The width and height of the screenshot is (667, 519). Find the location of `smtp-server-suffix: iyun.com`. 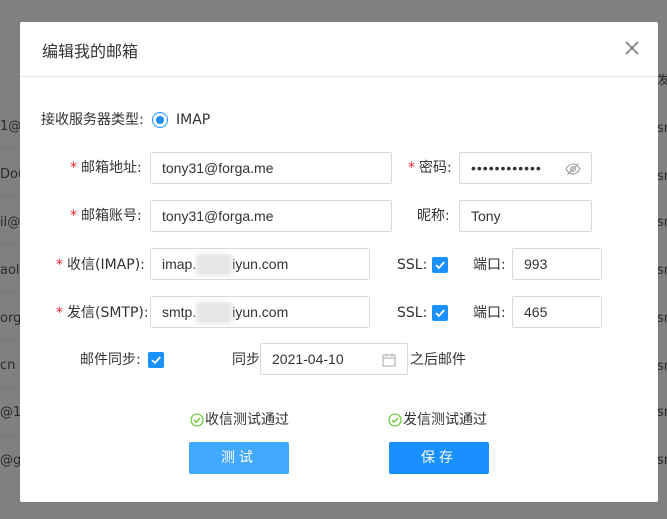

smtp-server-suffix: iyun.com is located at coordinates (260, 312).